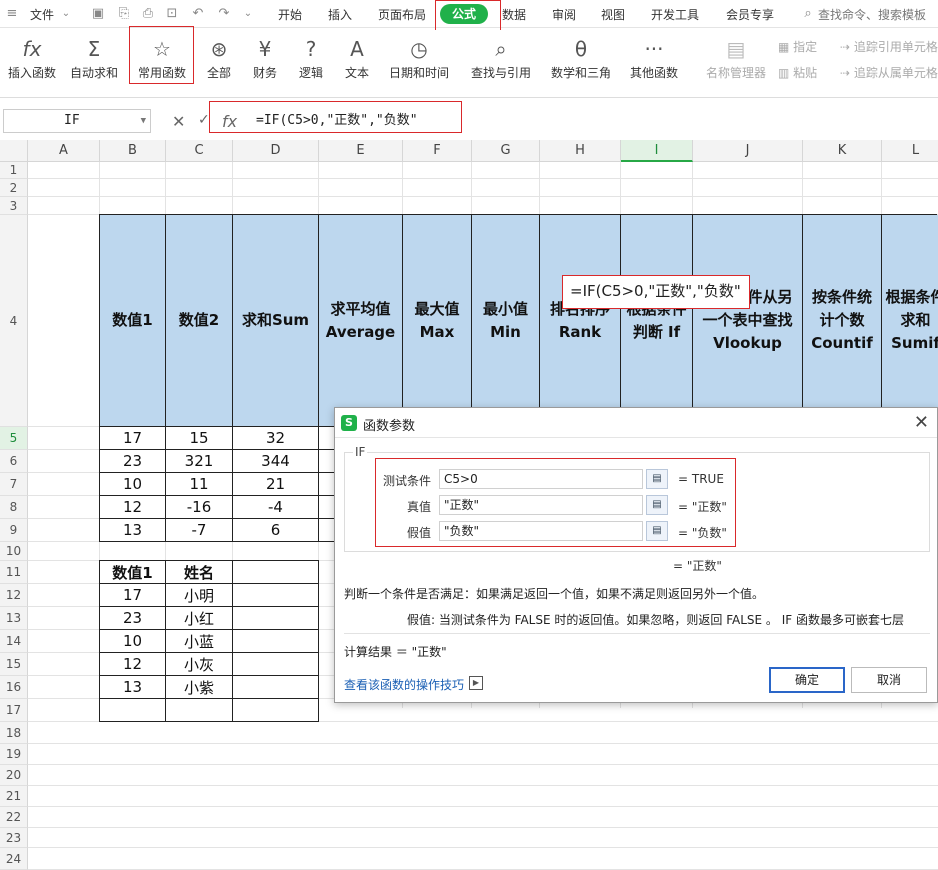 The width and height of the screenshot is (938, 870). I want to click on tab-data: 数据, so click(514, 14).